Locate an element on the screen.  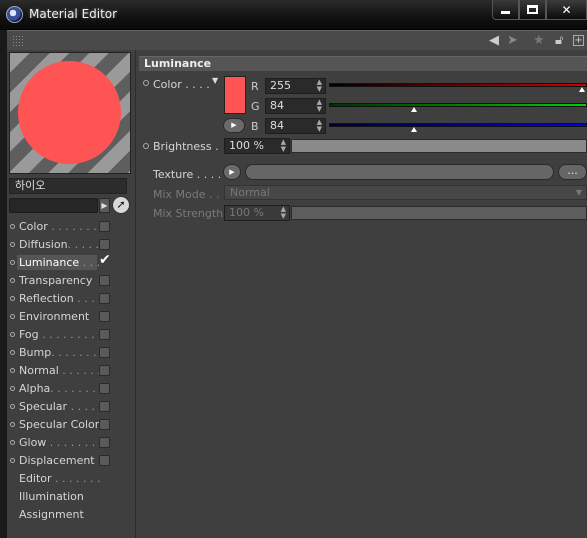
channel-item-bump: Bump. . . . . . . . is located at coordinates (71, 353).